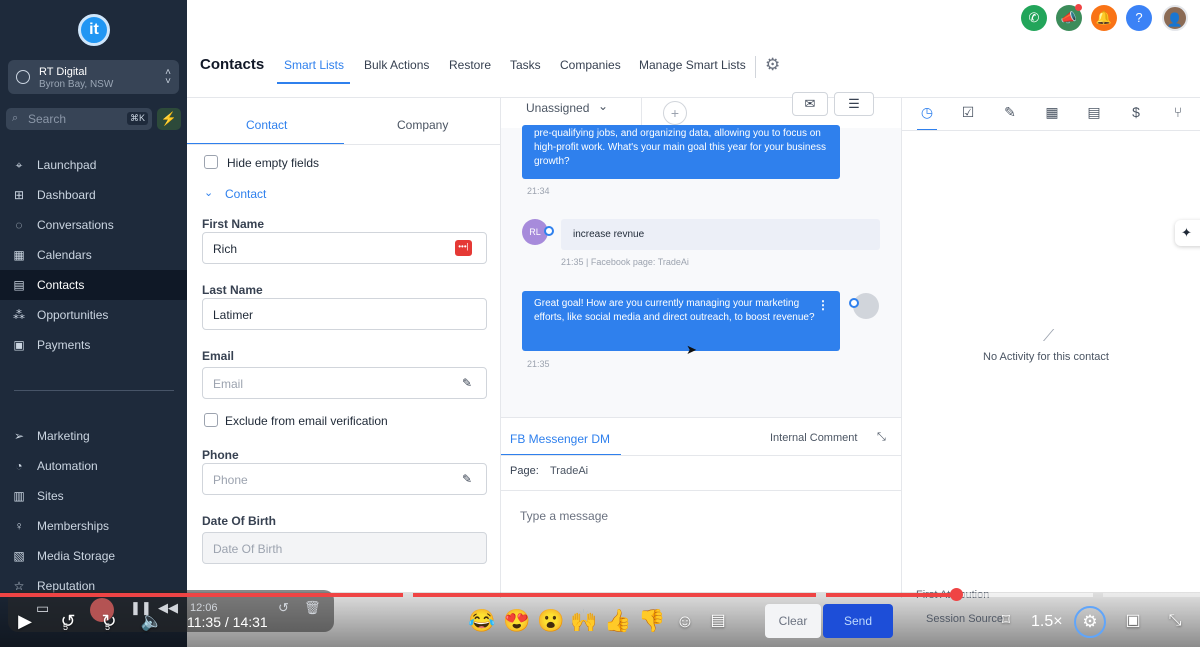  What do you see at coordinates (93, 255) in the screenshot?
I see `sidebar-item-calendars: ▦ Calendars` at bounding box center [93, 255].